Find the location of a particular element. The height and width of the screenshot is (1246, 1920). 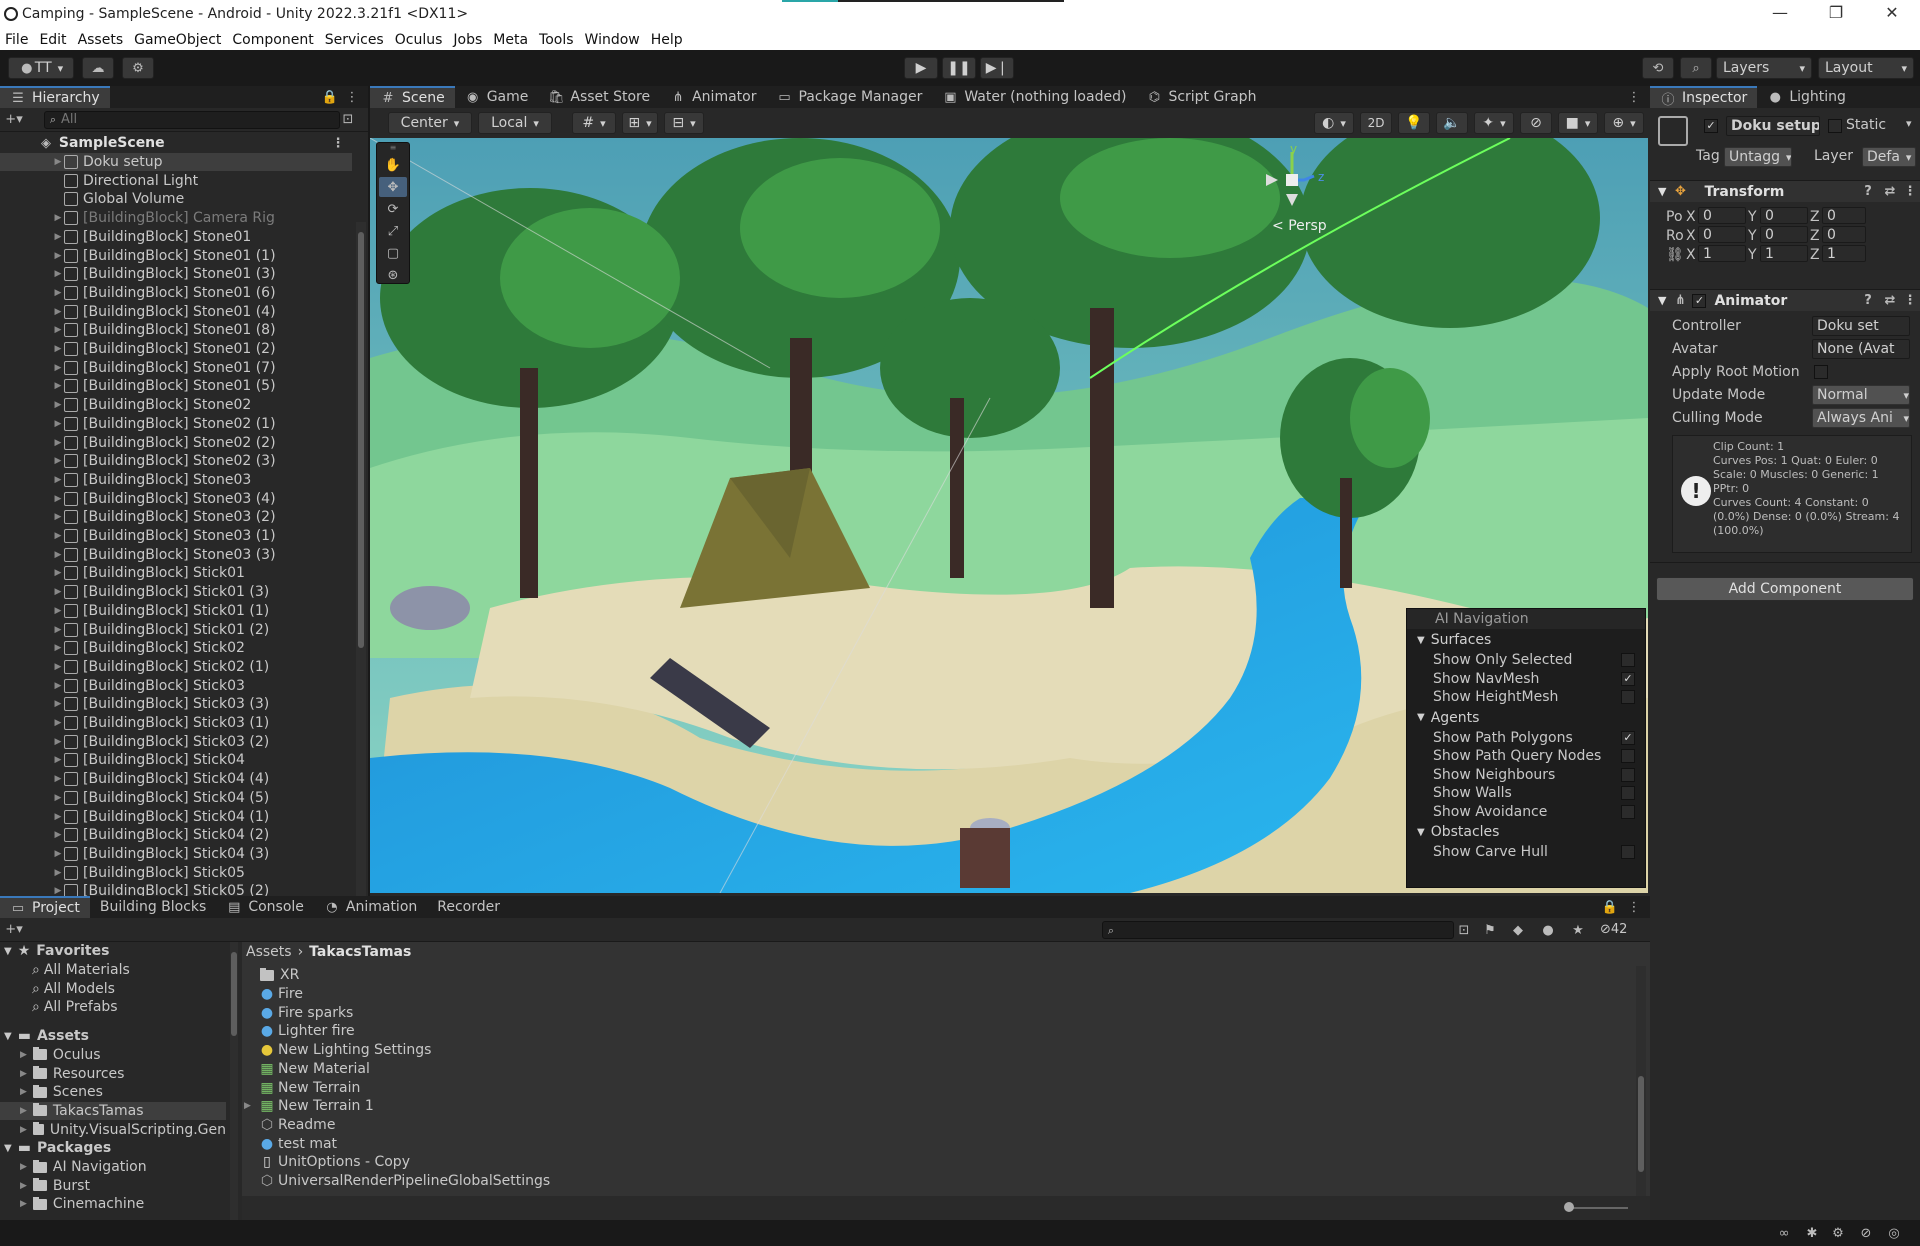

search-by-type-icon: ⊡ is located at coordinates (1464, 930).